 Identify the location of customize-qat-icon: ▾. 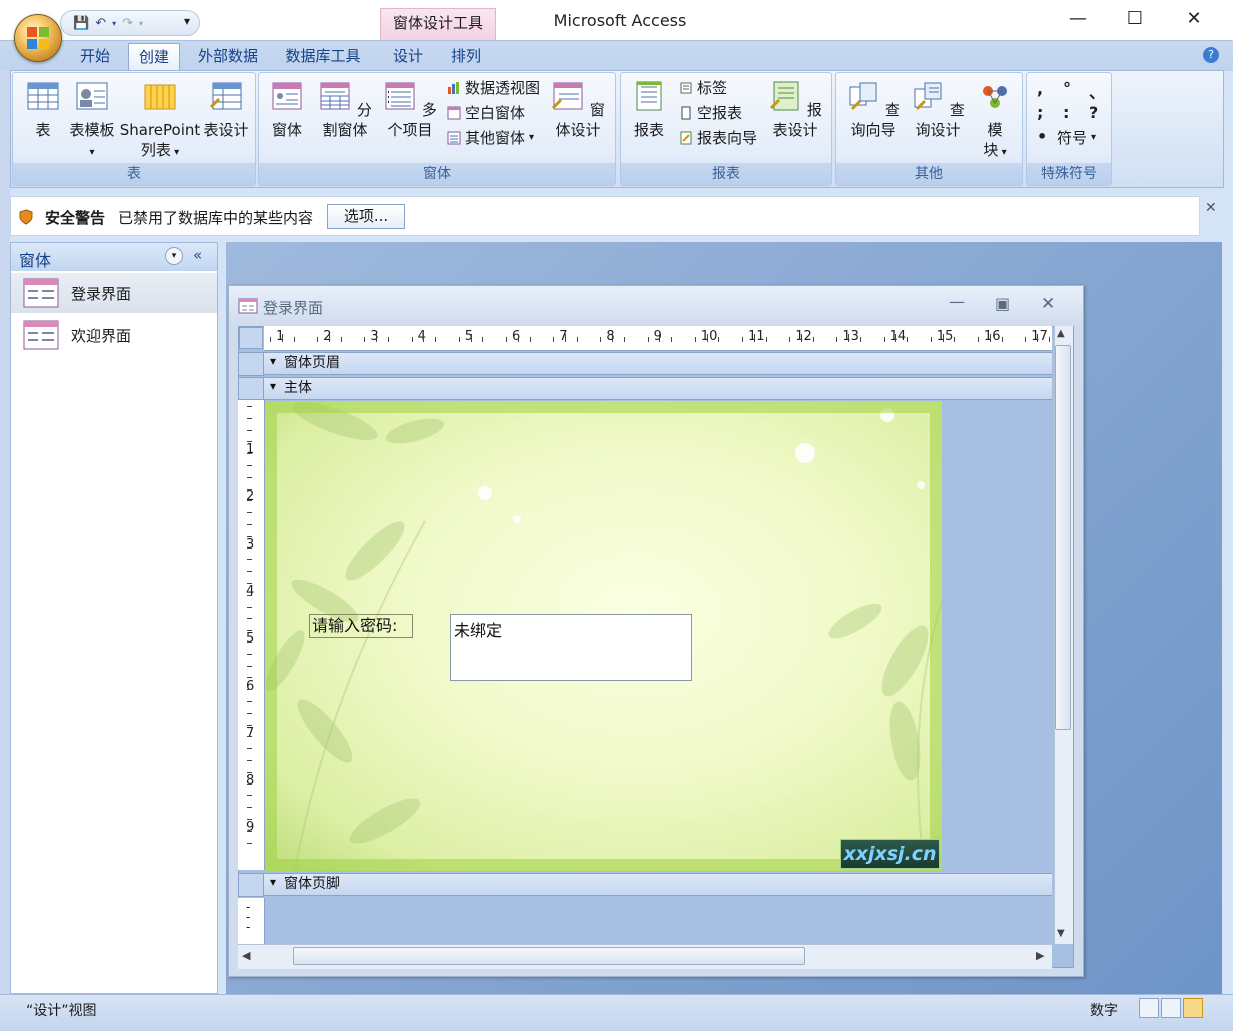
(187, 21).